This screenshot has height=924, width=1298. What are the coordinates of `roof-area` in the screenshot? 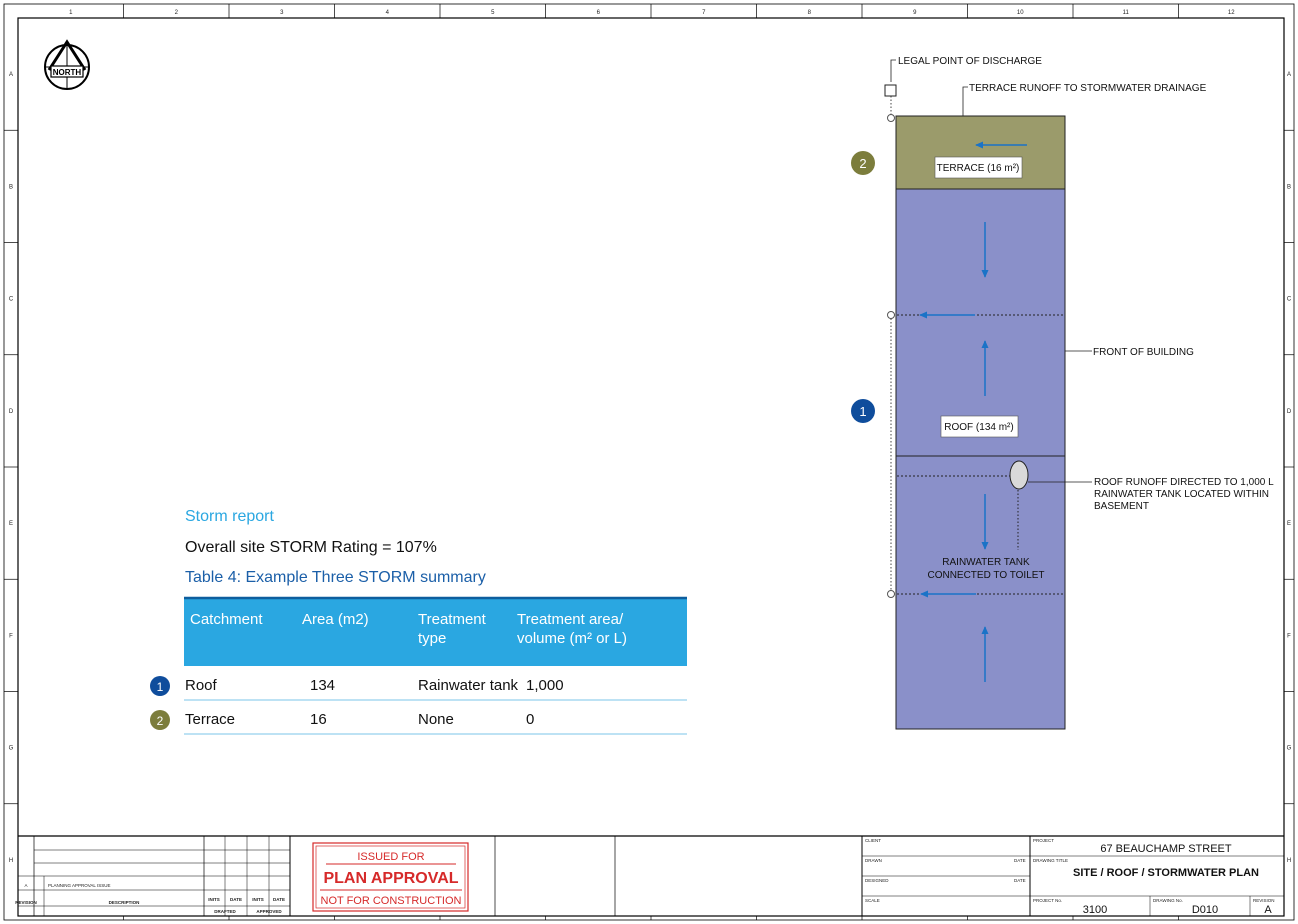 It's located at (980, 459).